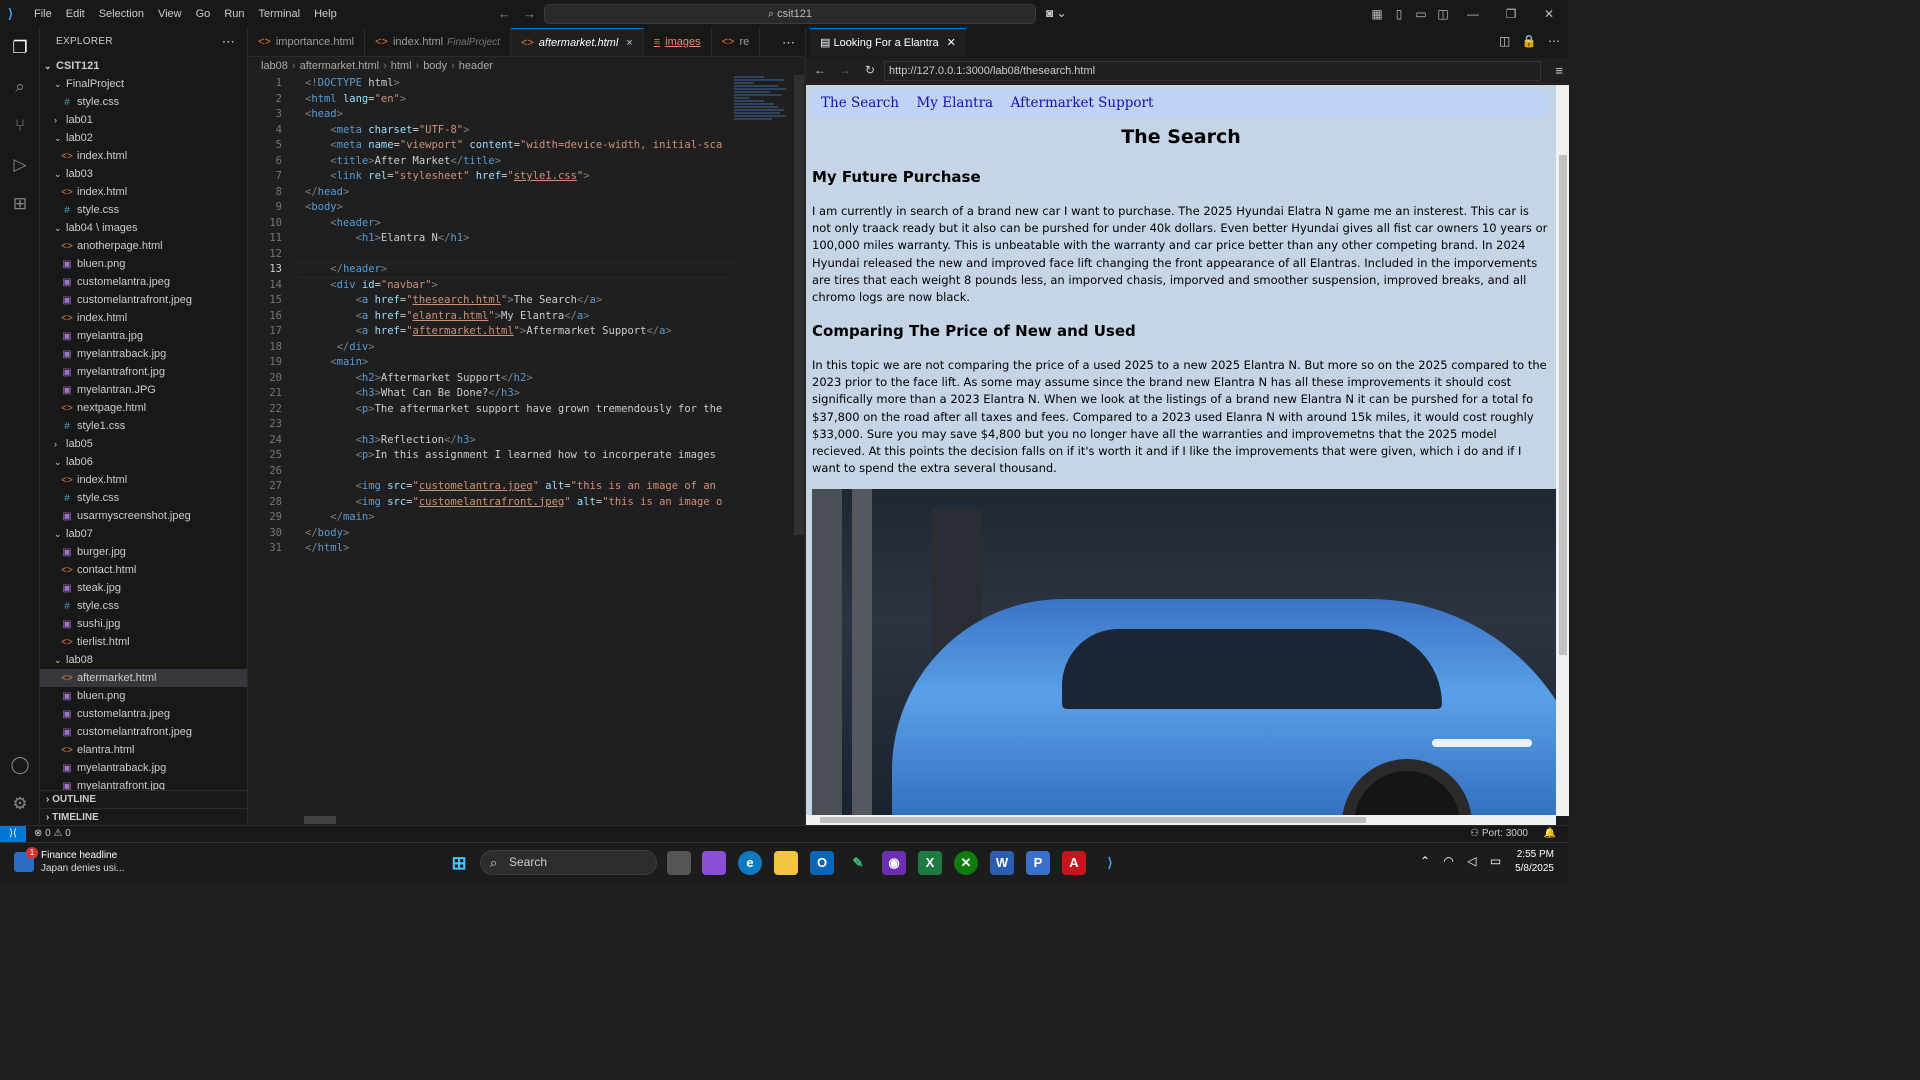 The width and height of the screenshot is (1920, 1080). What do you see at coordinates (20, 126) in the screenshot?
I see `source-control-icon: ⑂` at bounding box center [20, 126].